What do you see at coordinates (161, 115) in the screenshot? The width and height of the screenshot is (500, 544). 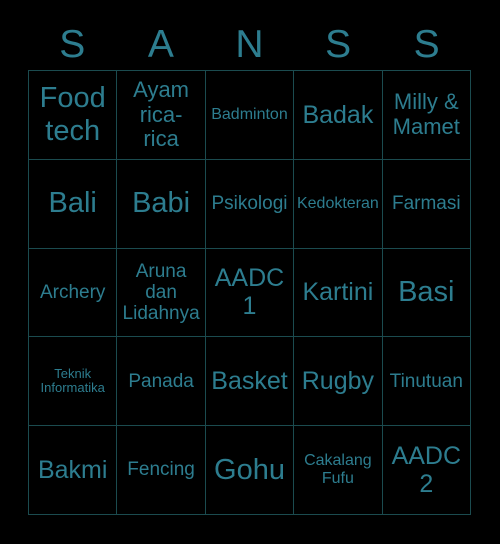 I see `bingo-cell-r1c2: Ayam rica- rica` at bounding box center [161, 115].